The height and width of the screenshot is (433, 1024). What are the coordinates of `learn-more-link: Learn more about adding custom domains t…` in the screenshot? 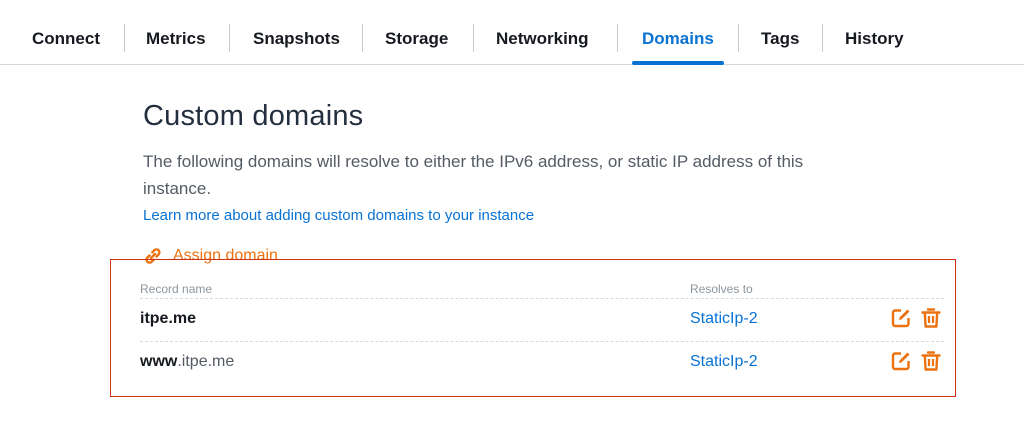 It's located at (338, 215).